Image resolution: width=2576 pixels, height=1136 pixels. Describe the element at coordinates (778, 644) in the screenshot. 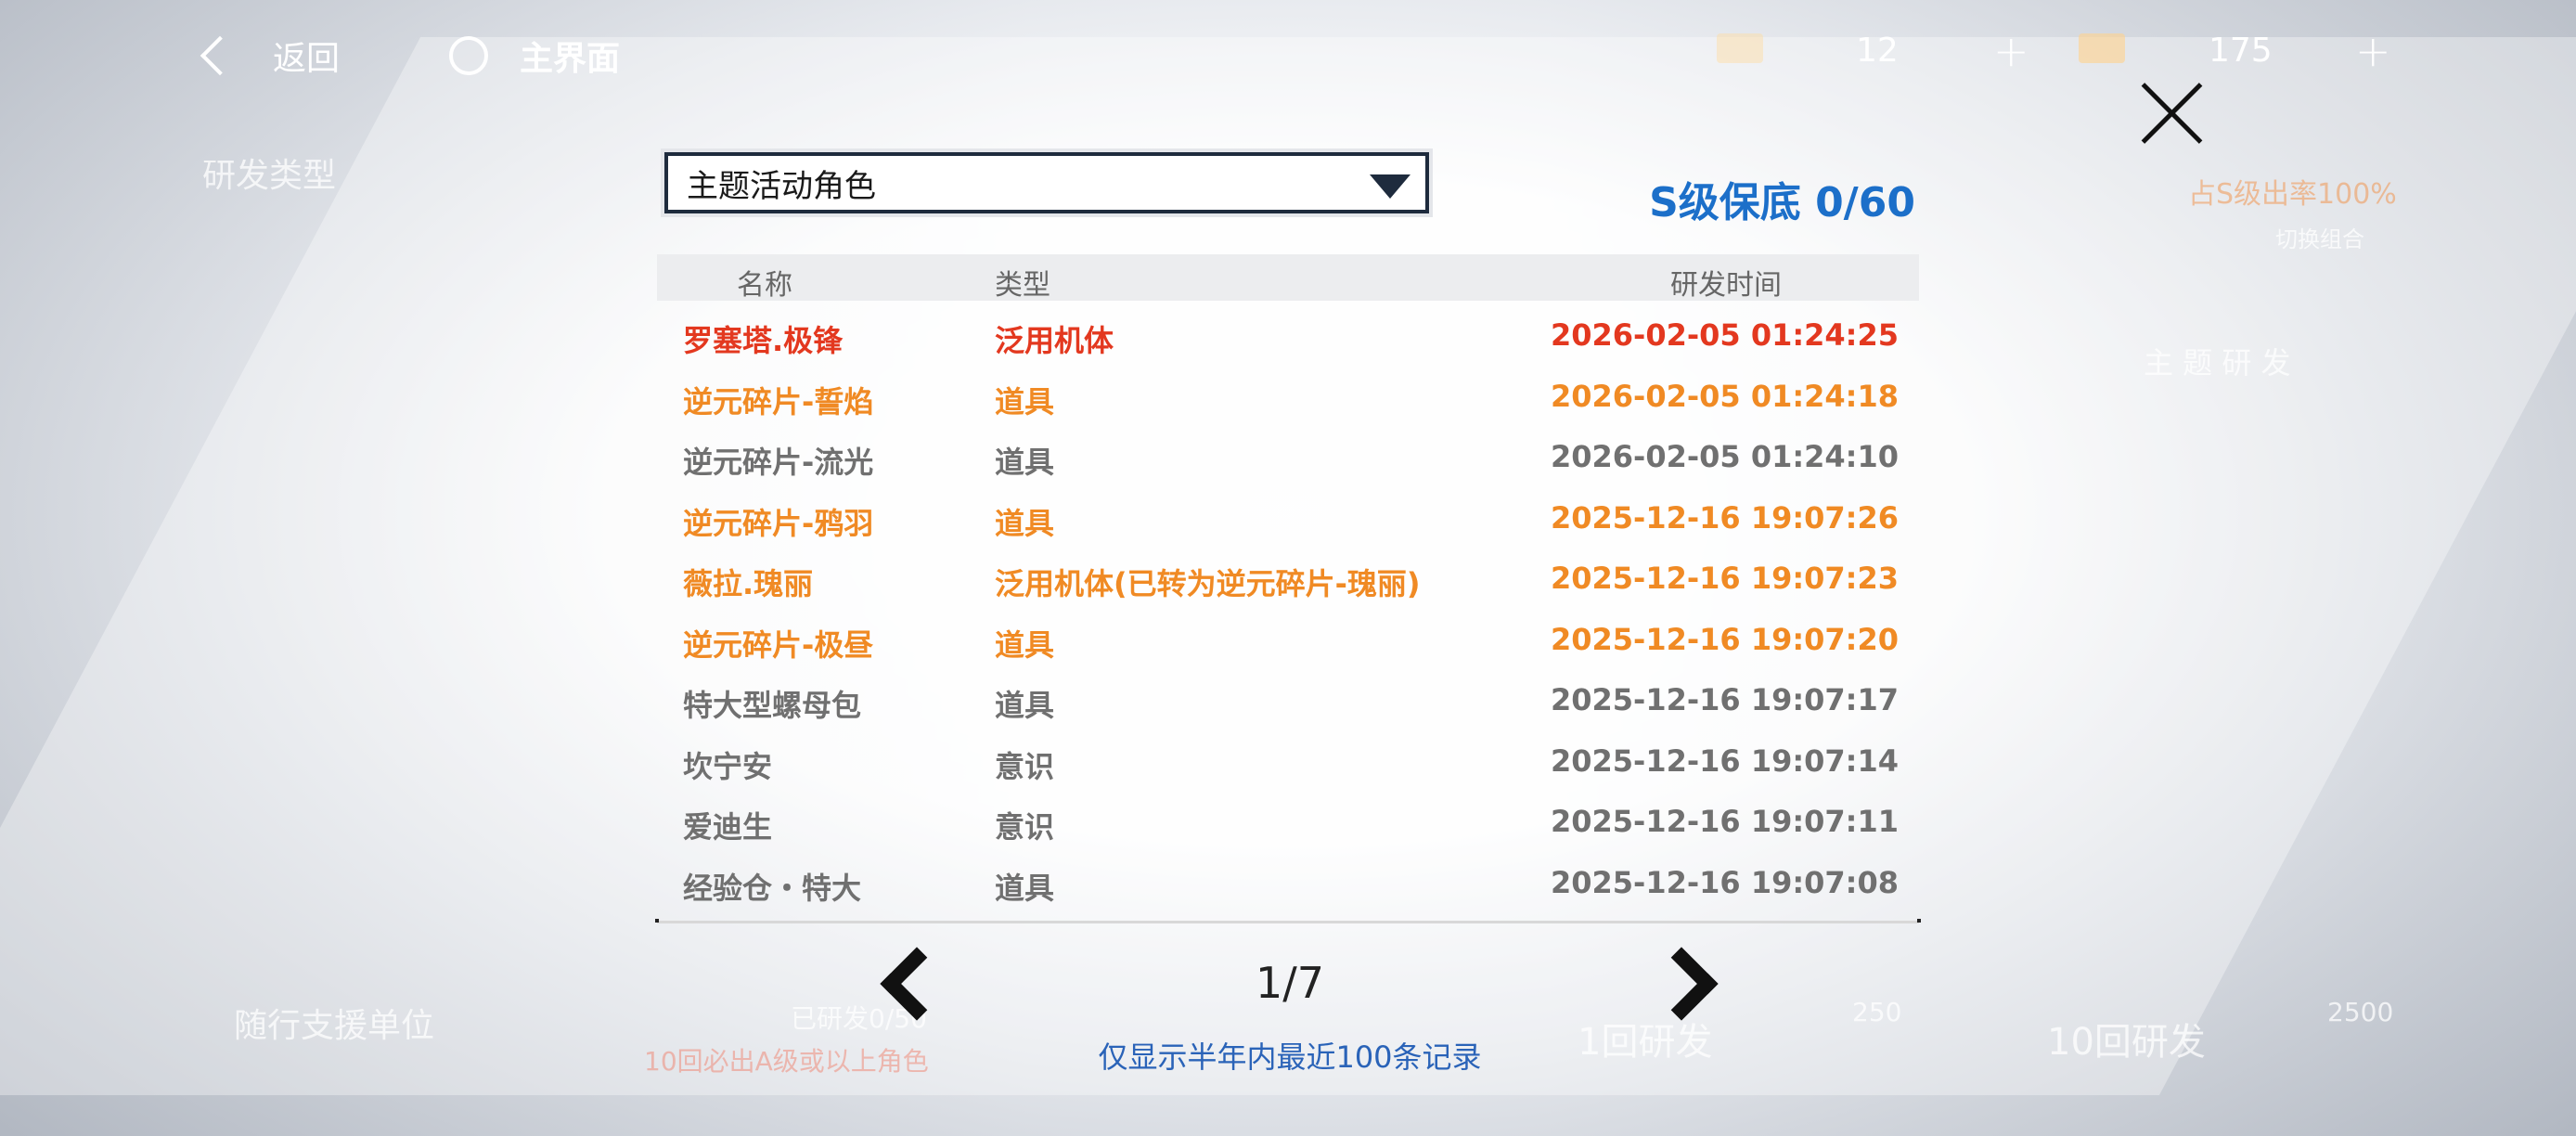

I see `record-name: 逆元碎片-极昼` at that location.